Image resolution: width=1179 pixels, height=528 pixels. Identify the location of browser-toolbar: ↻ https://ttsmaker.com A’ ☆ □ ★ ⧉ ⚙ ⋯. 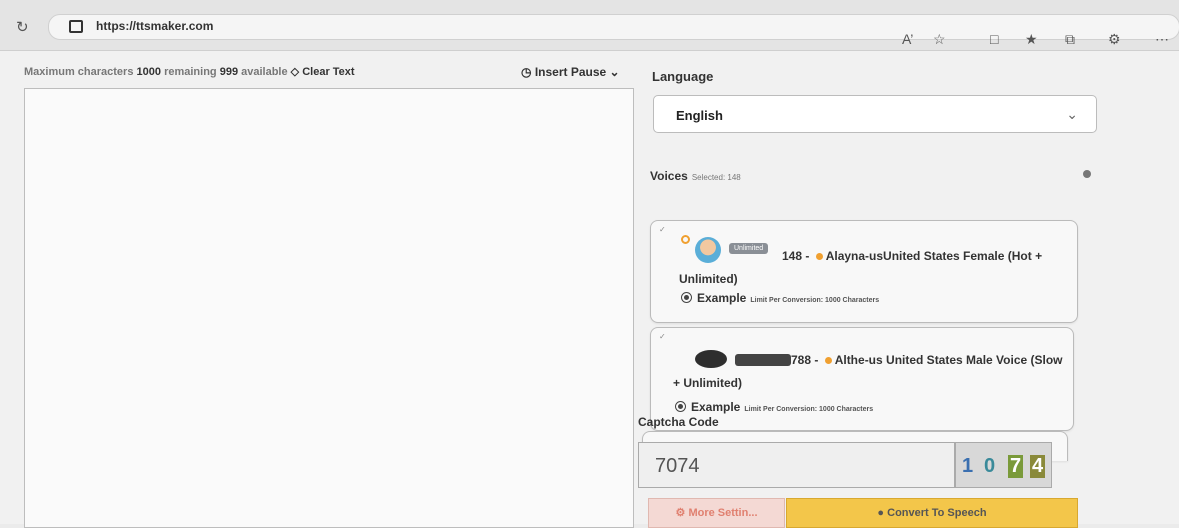
(589, 25).